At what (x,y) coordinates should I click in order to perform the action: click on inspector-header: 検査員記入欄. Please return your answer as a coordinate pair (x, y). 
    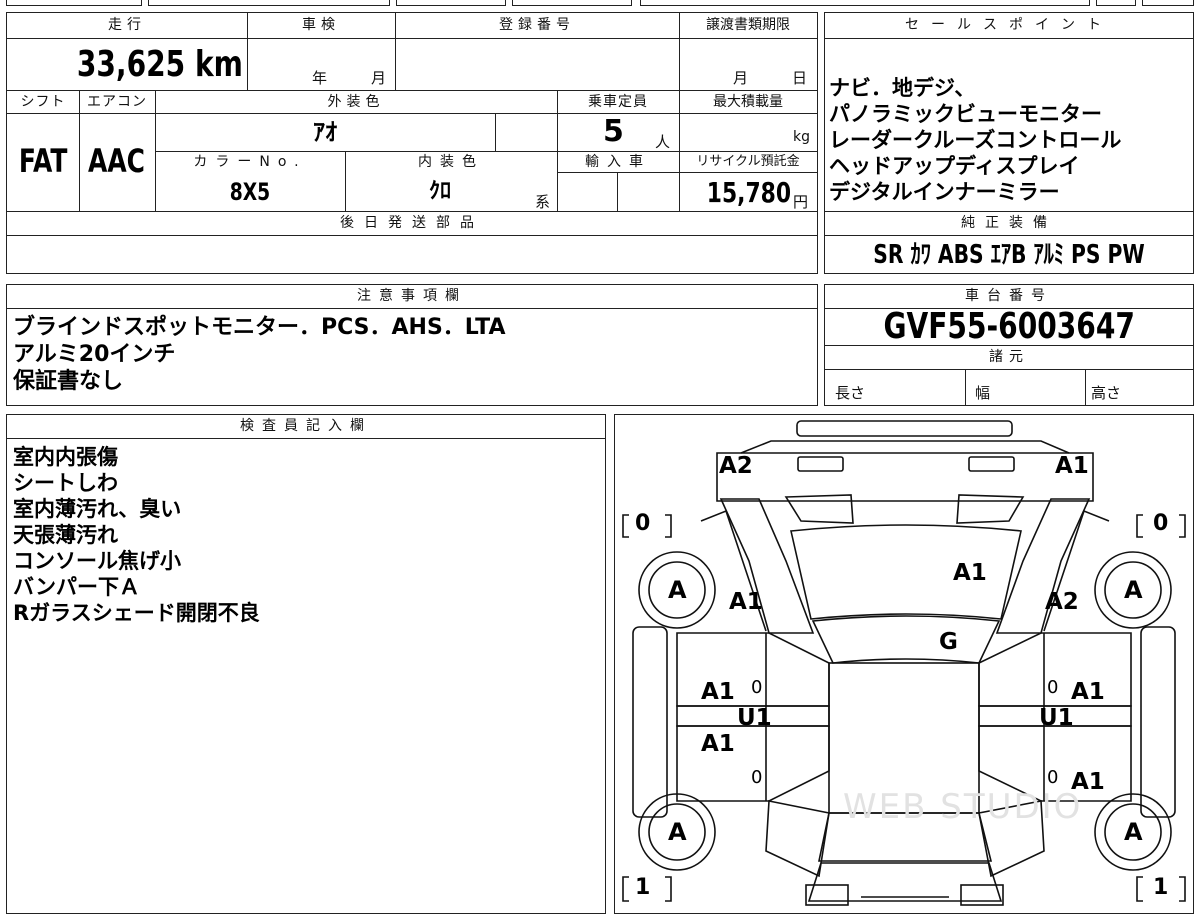
    Looking at the image, I should click on (306, 426).